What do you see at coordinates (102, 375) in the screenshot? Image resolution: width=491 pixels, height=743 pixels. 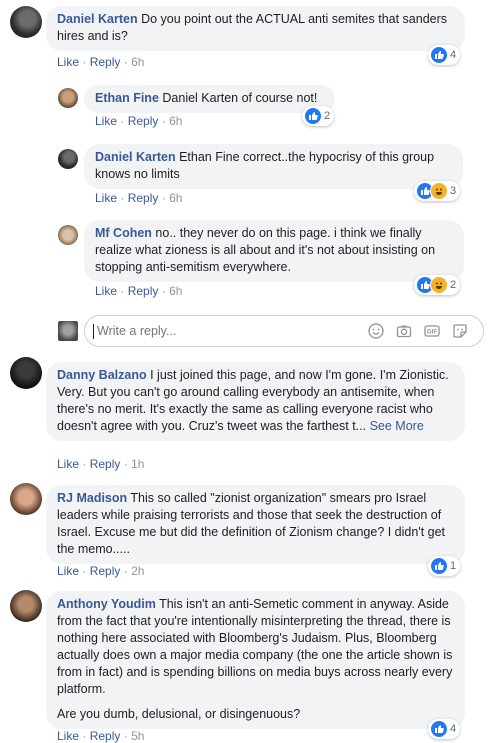 I see `comment-author: Danny Balzano` at bounding box center [102, 375].